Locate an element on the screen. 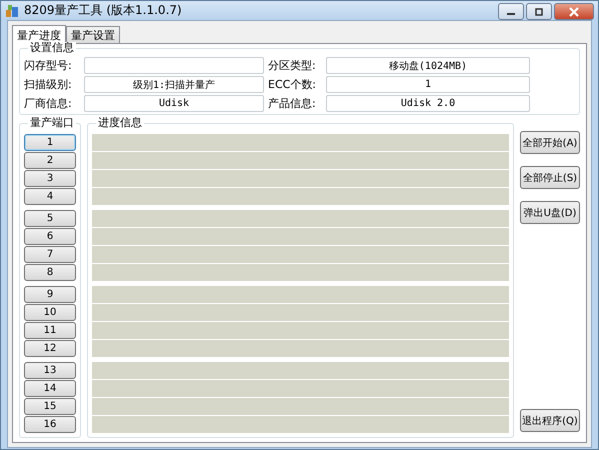 Image resolution: width=599 pixels, height=450 pixels. field-label: 厂商信息: is located at coordinates (48, 103).